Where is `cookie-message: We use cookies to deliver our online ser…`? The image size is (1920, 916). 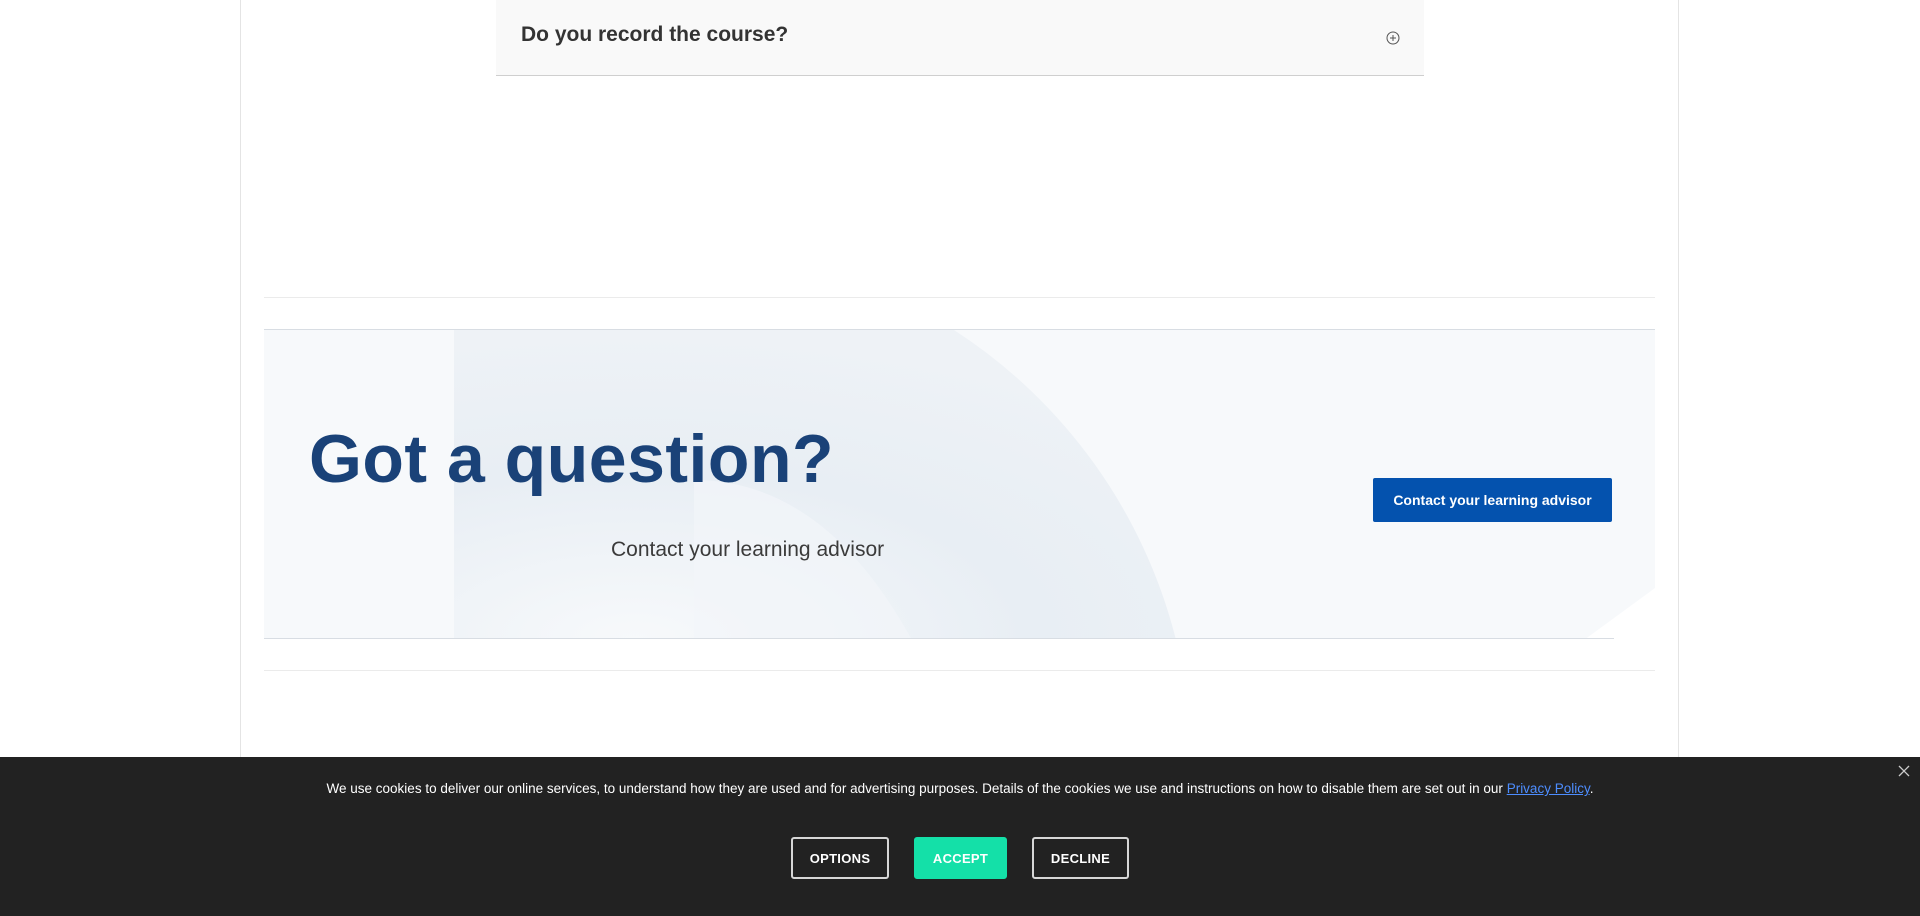
cookie-message: We use cookies to deliver our online ser… is located at coordinates (960, 788).